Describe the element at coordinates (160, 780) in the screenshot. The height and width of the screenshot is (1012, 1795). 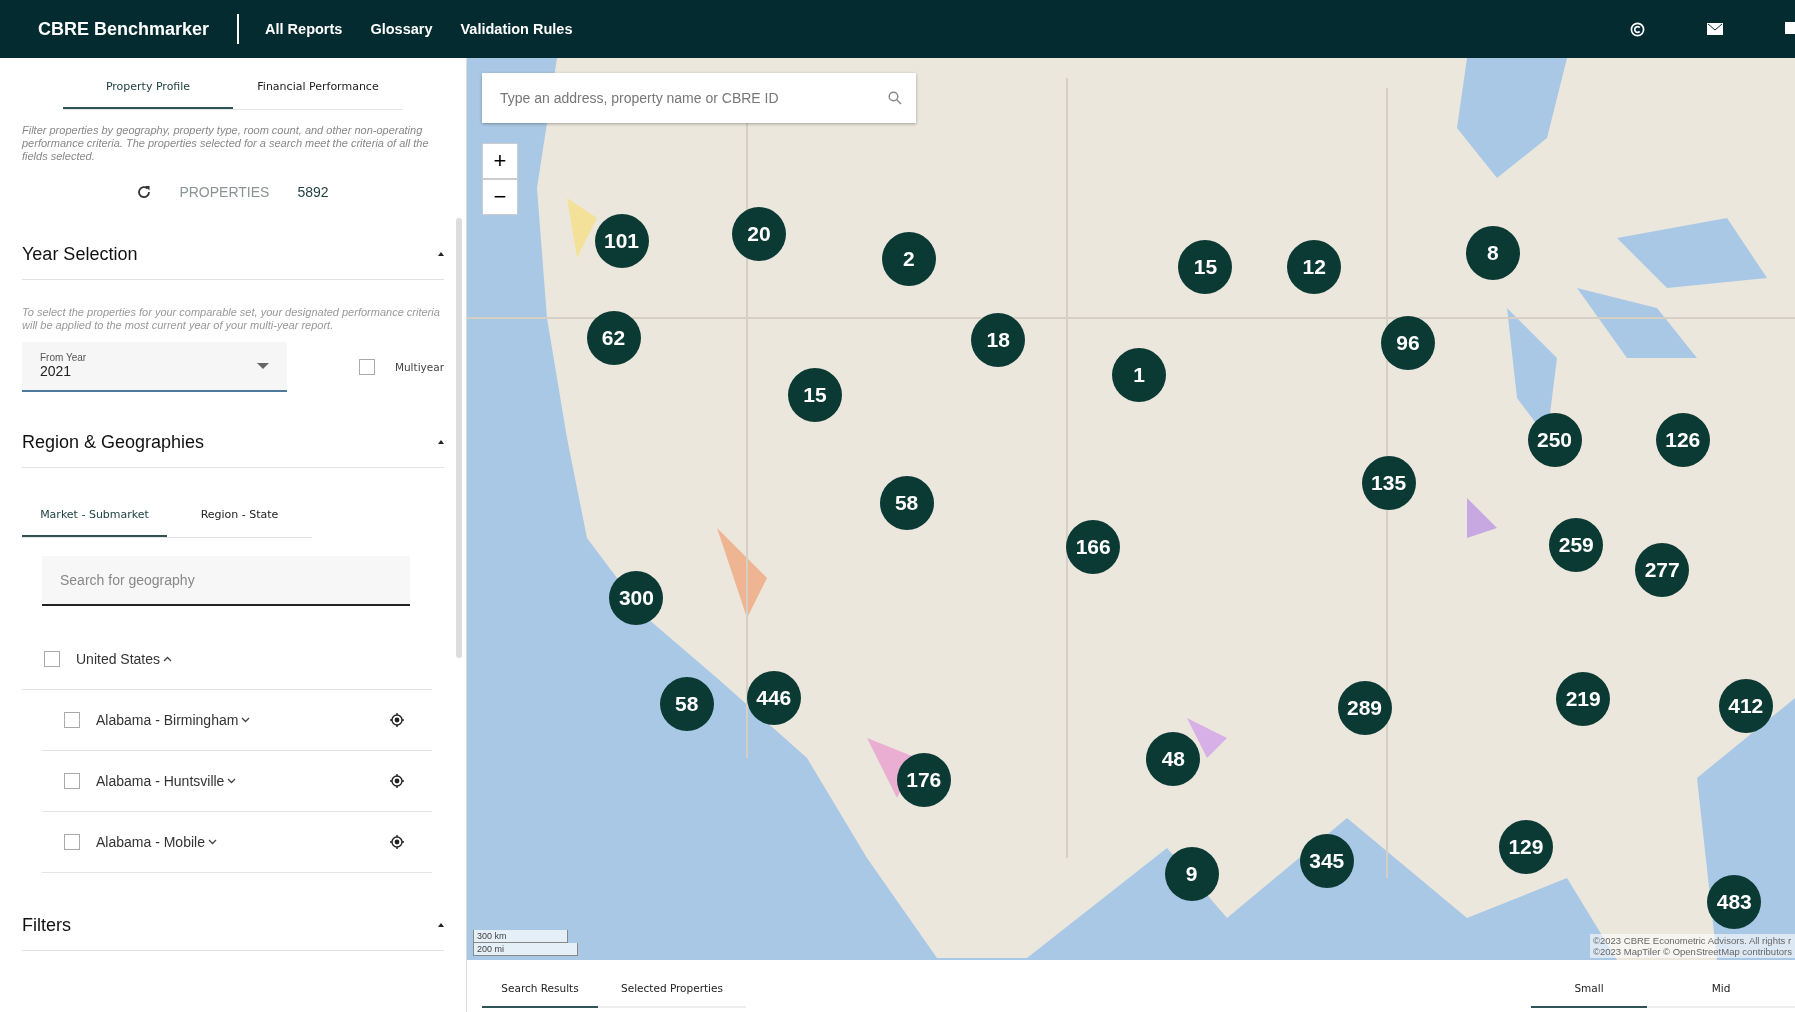
I see `tree-item: Alabama - Huntsville` at that location.